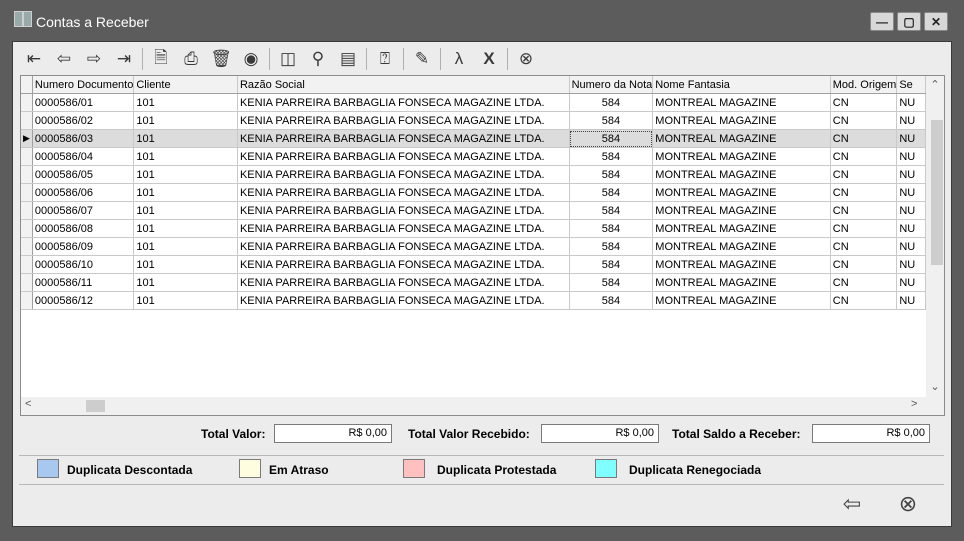 The image size is (964, 541). What do you see at coordinates (83, 174) in the screenshot?
I see `table-cell: 0000586/05` at bounding box center [83, 174].